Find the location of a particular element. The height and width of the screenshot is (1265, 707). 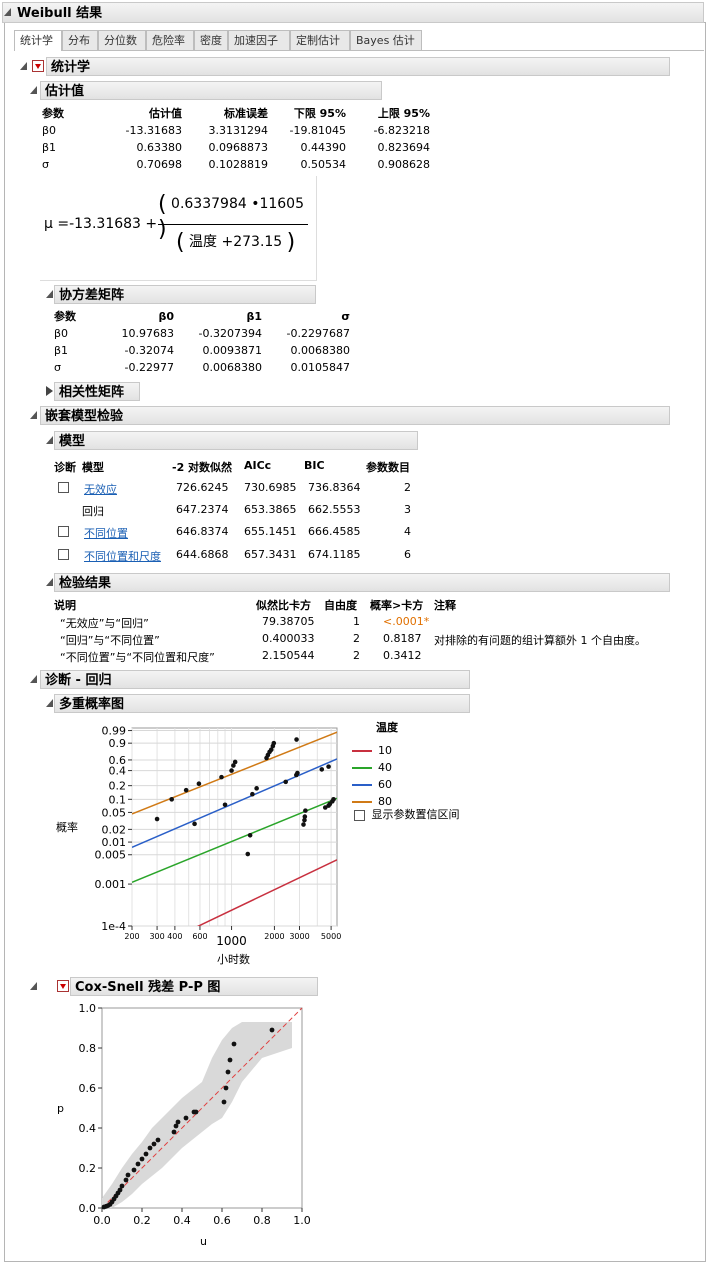

tests-desc-cell: “回归”与“不同位置” is located at coordinates (110, 640).